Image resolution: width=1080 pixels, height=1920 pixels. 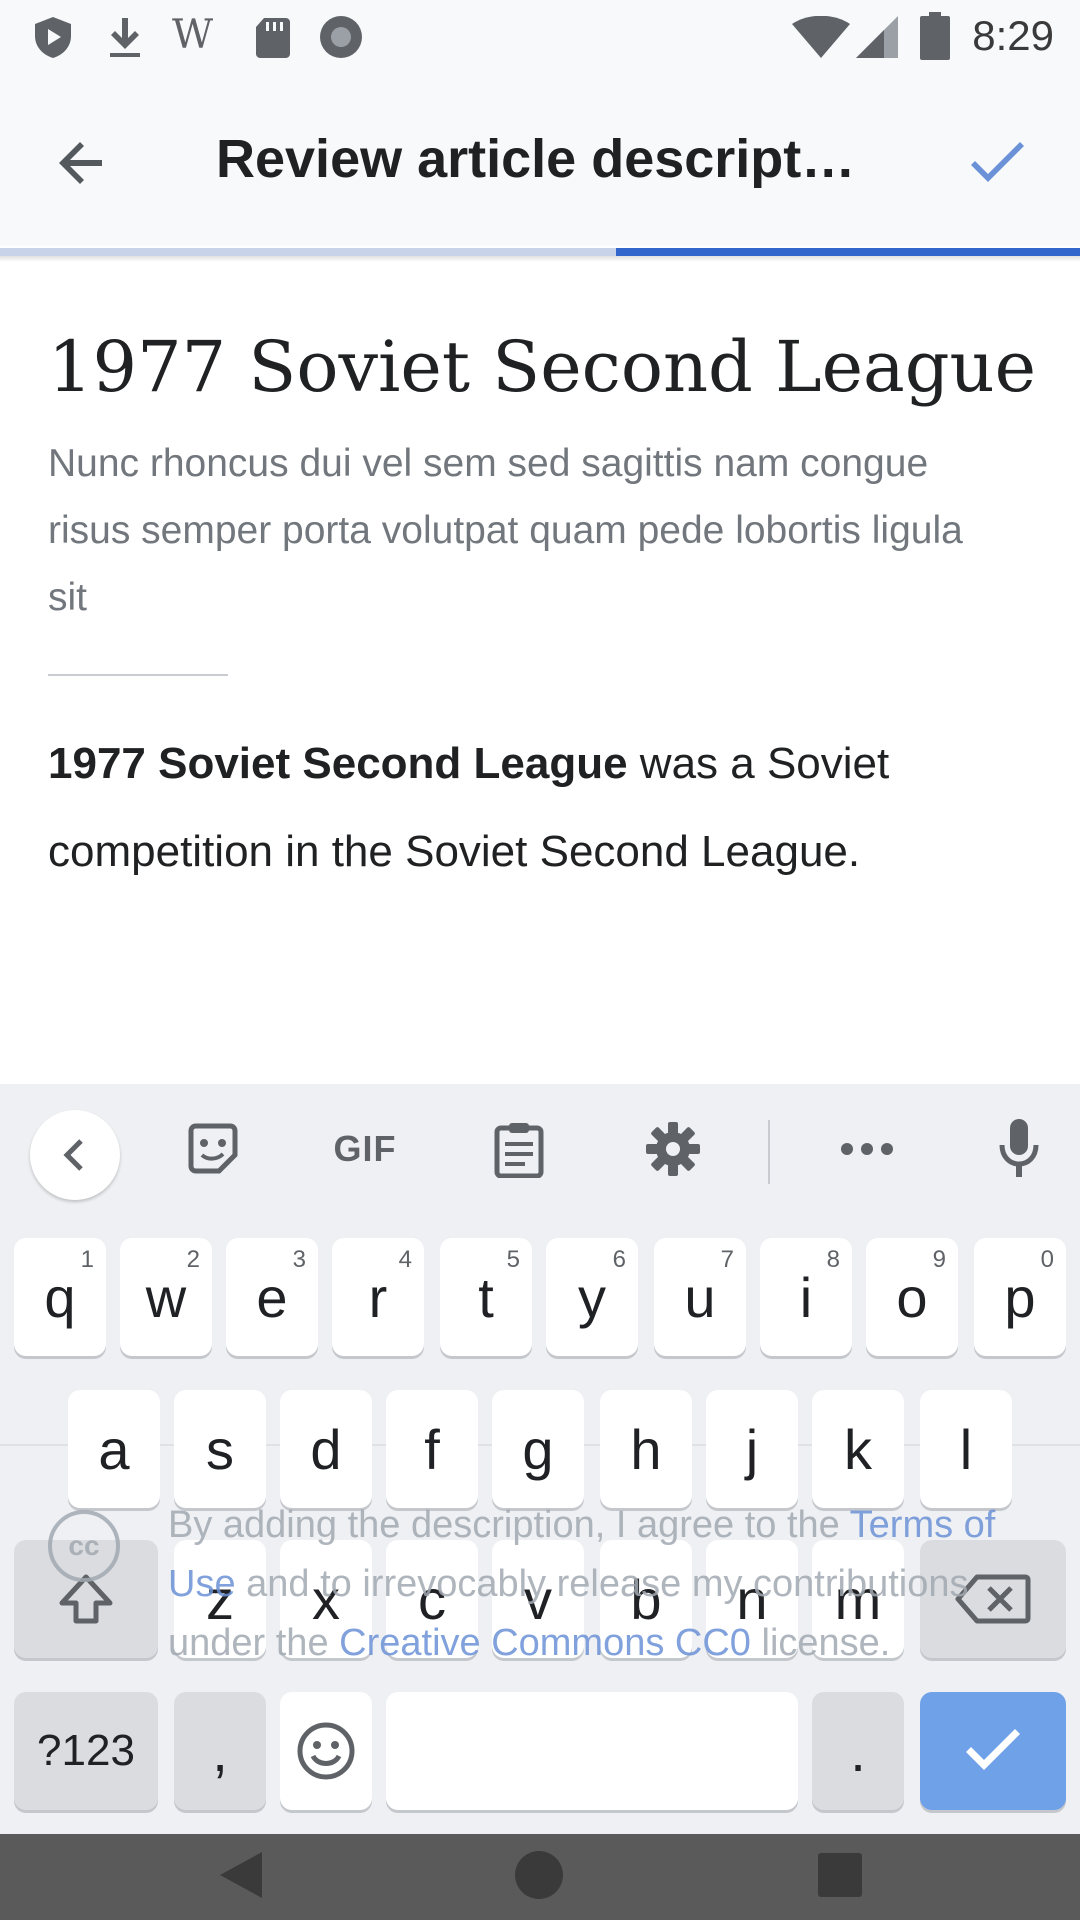 I want to click on key-h: h, so click(x=646, y=1449).